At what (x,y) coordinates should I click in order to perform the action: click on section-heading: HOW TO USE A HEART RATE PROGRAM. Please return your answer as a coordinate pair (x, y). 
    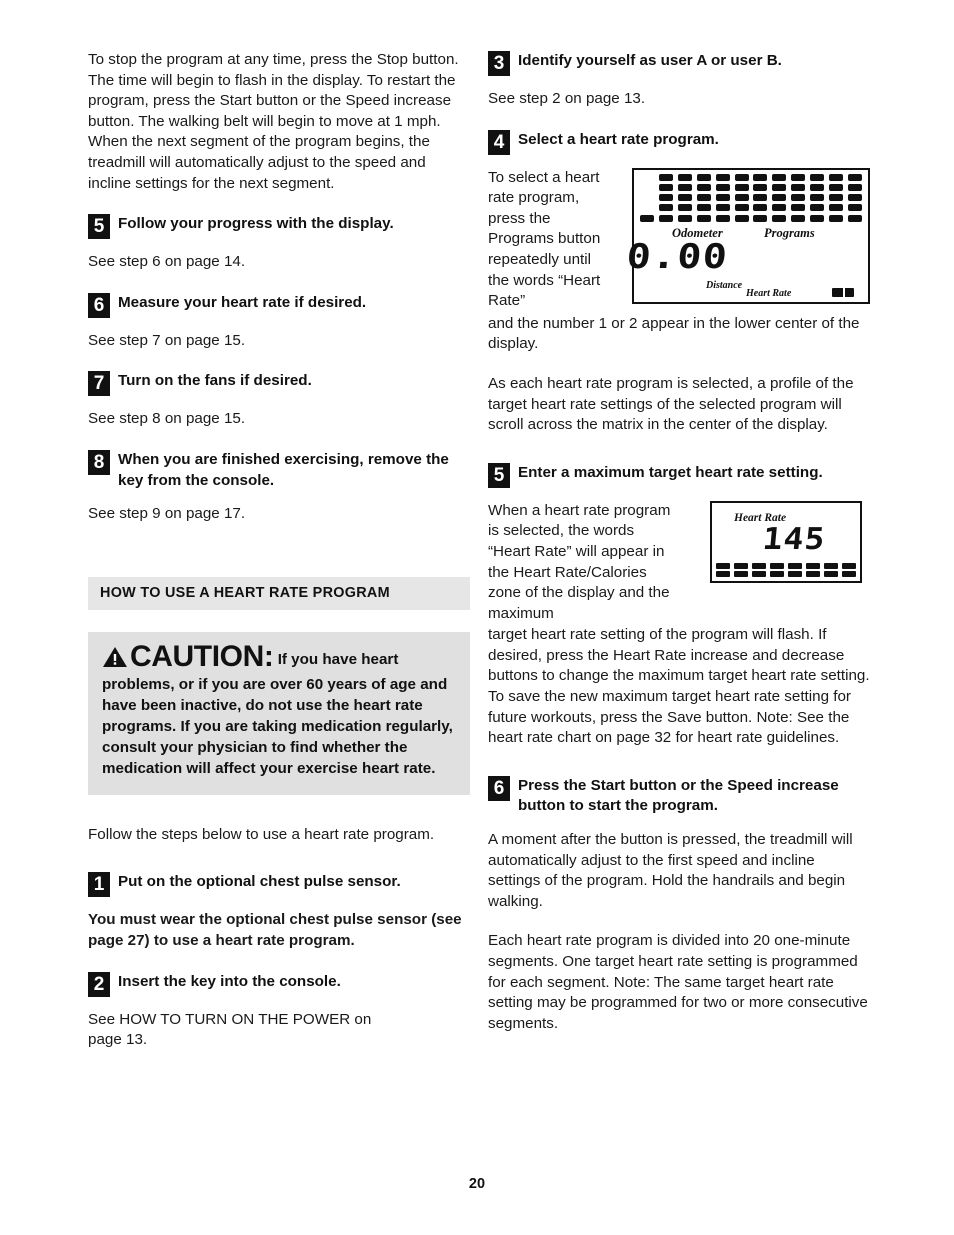
    Looking at the image, I should click on (279, 593).